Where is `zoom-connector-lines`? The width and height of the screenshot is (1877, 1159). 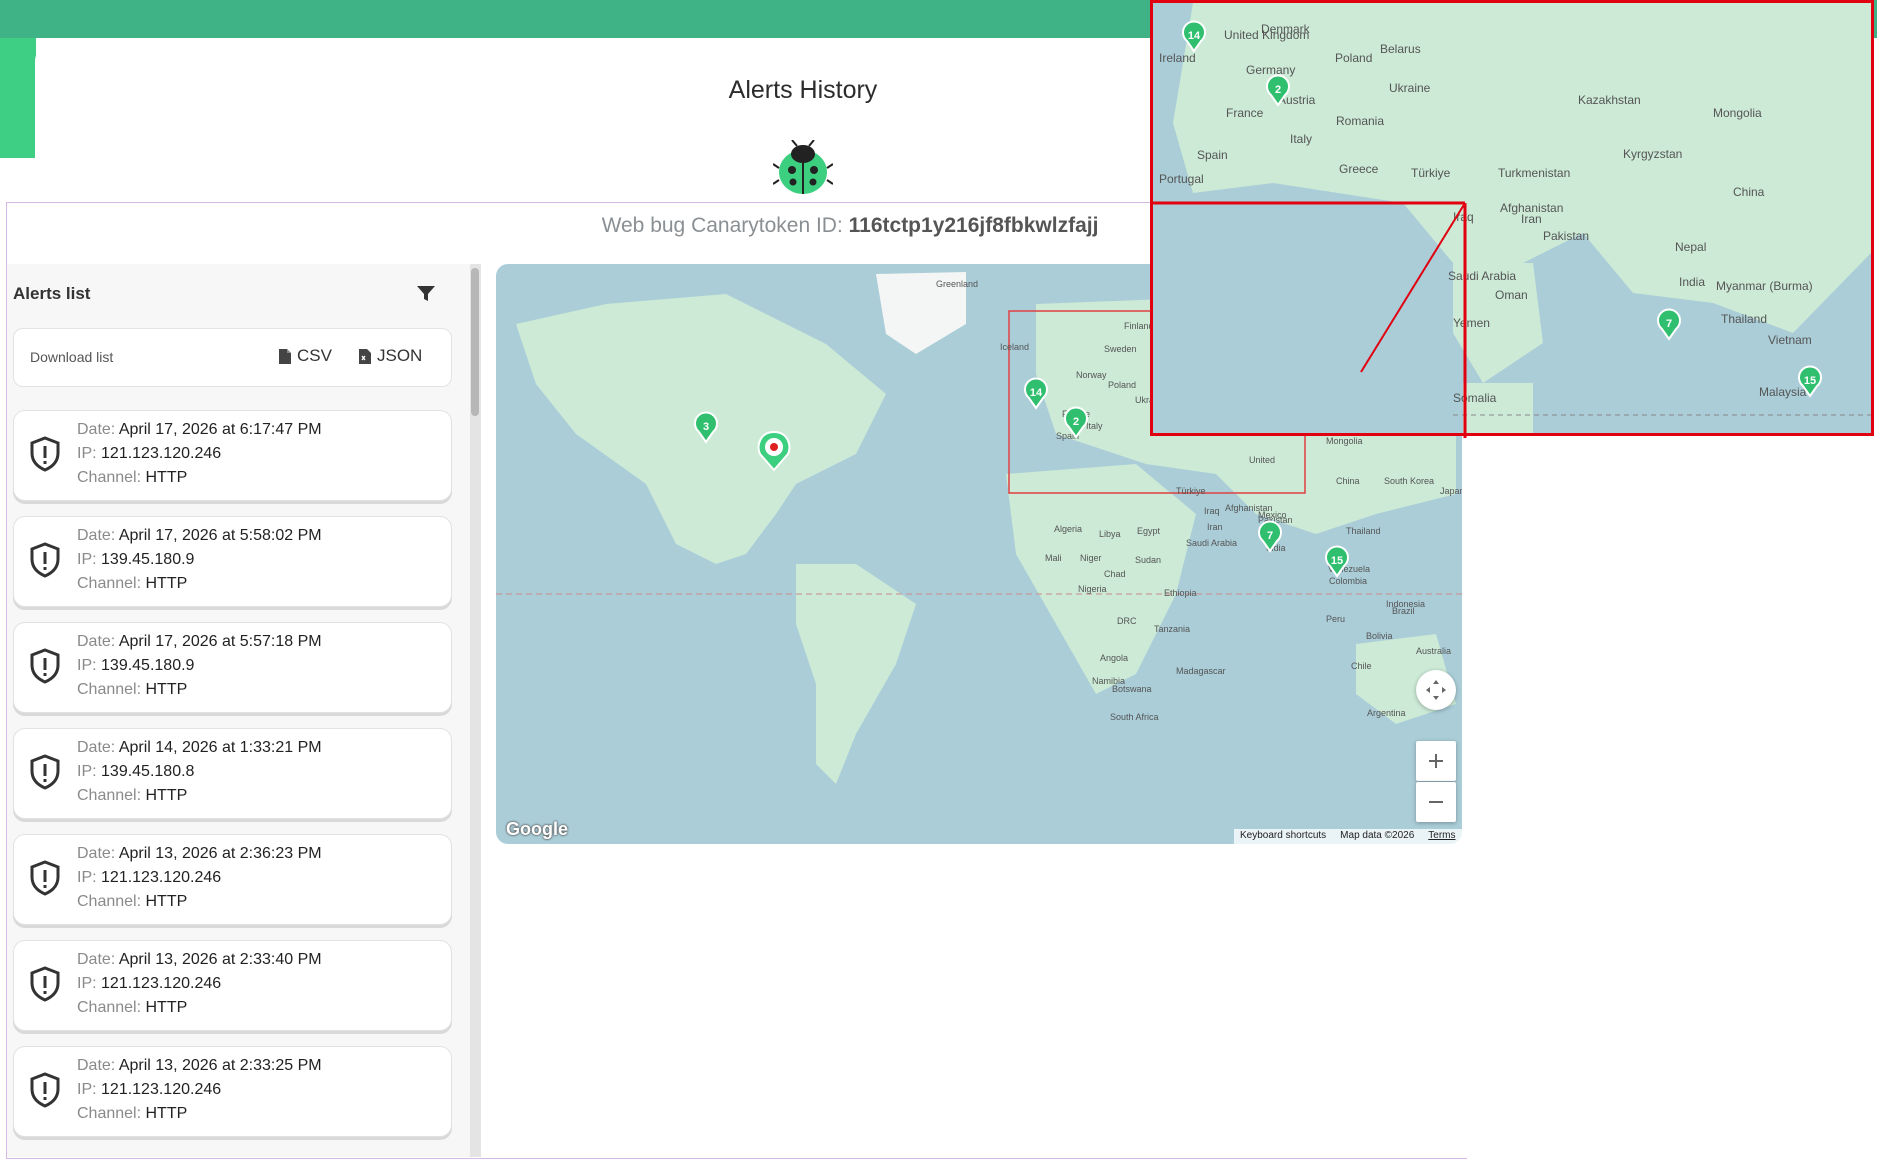 zoom-connector-lines is located at coordinates (1308, 319).